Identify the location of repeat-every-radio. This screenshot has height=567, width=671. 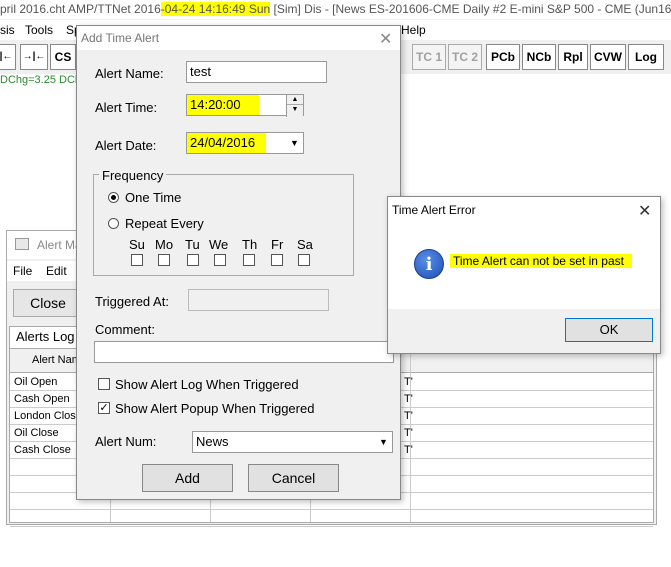
(113, 223).